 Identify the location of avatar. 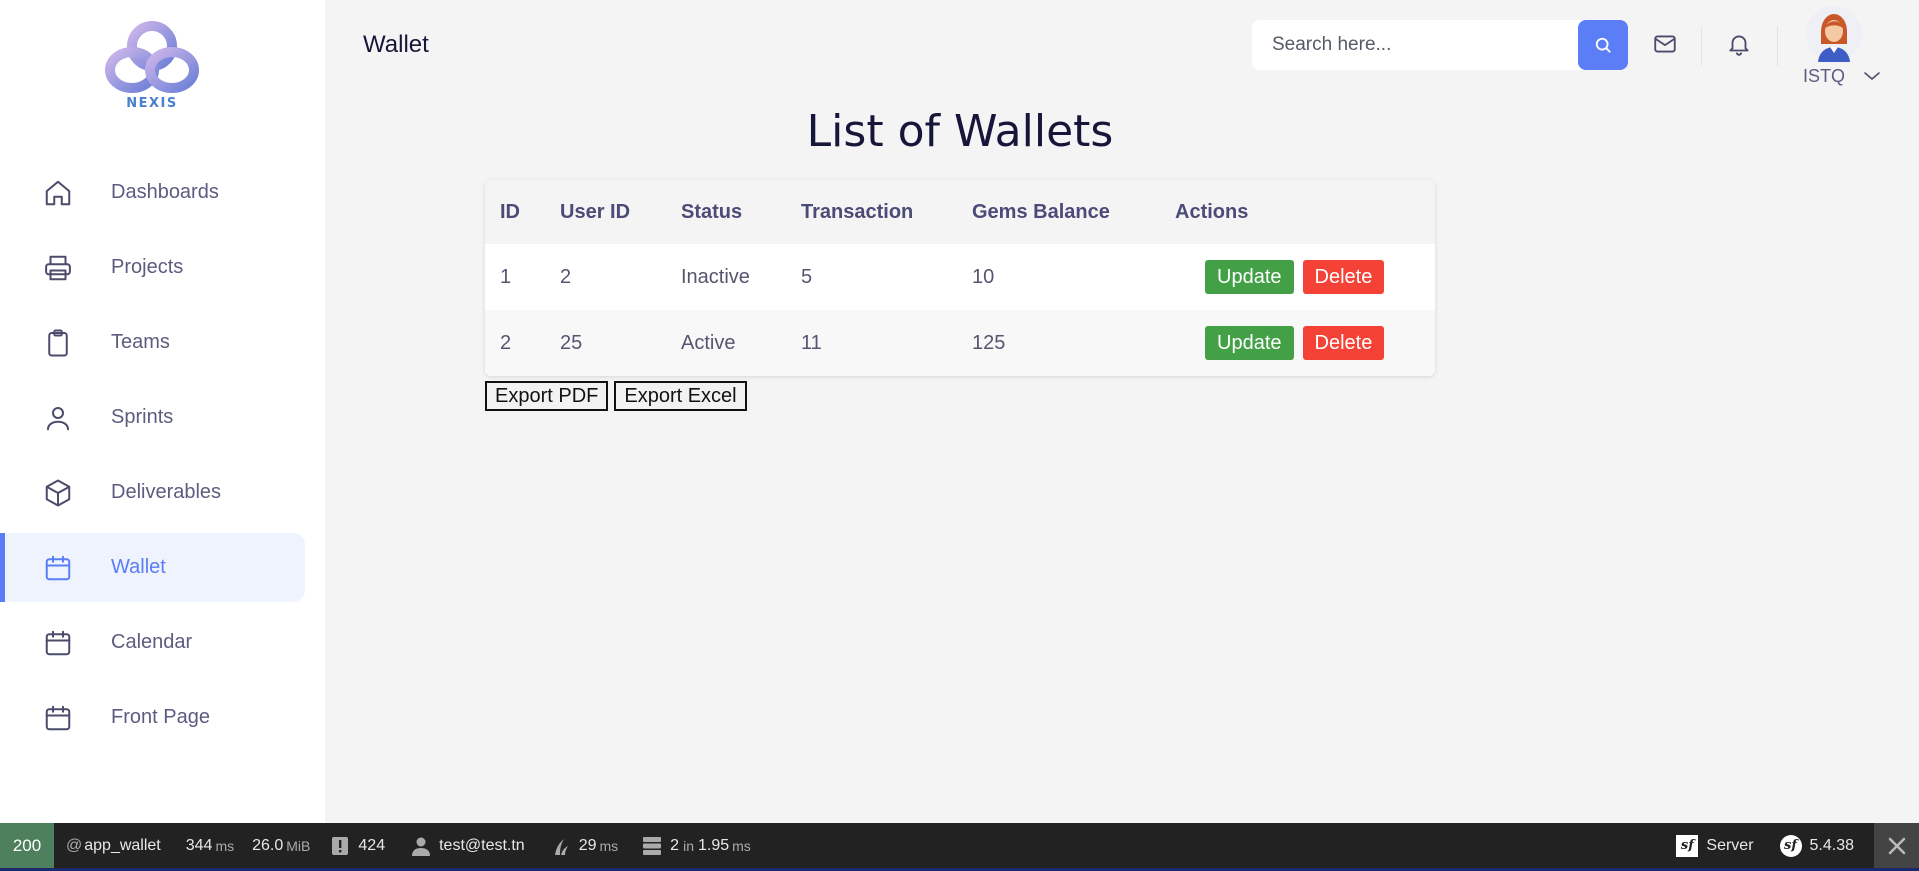
(1834, 34).